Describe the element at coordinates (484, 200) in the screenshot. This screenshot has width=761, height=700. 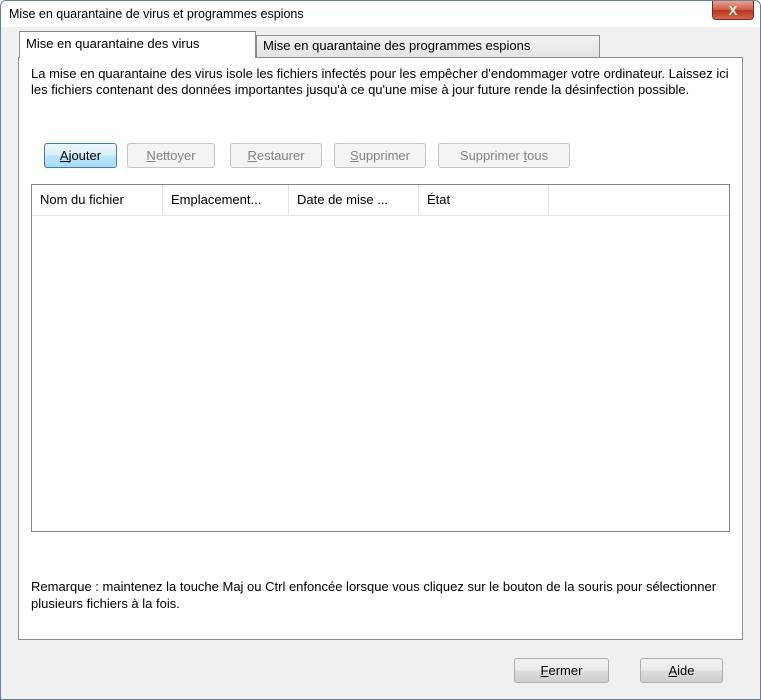
I see `column-header-status: État` at that location.